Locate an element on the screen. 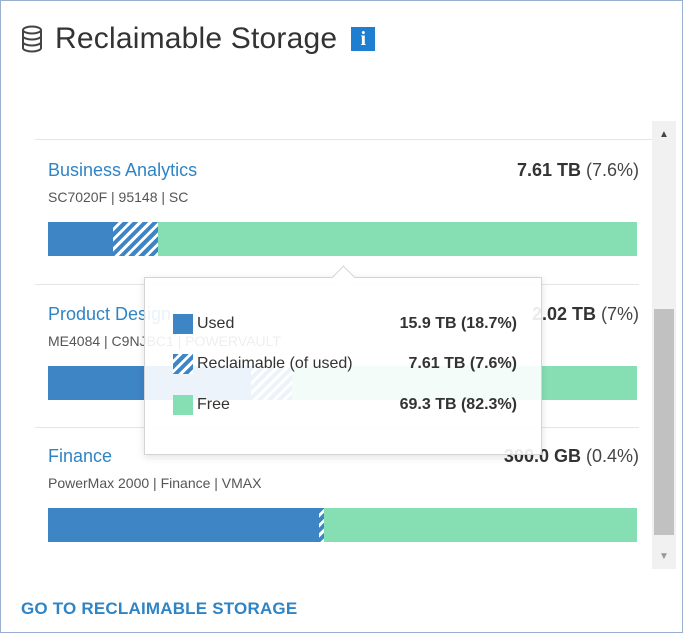  storage-system-meta: PowerMax 2000 | Finance | VMAX is located at coordinates (155, 483).